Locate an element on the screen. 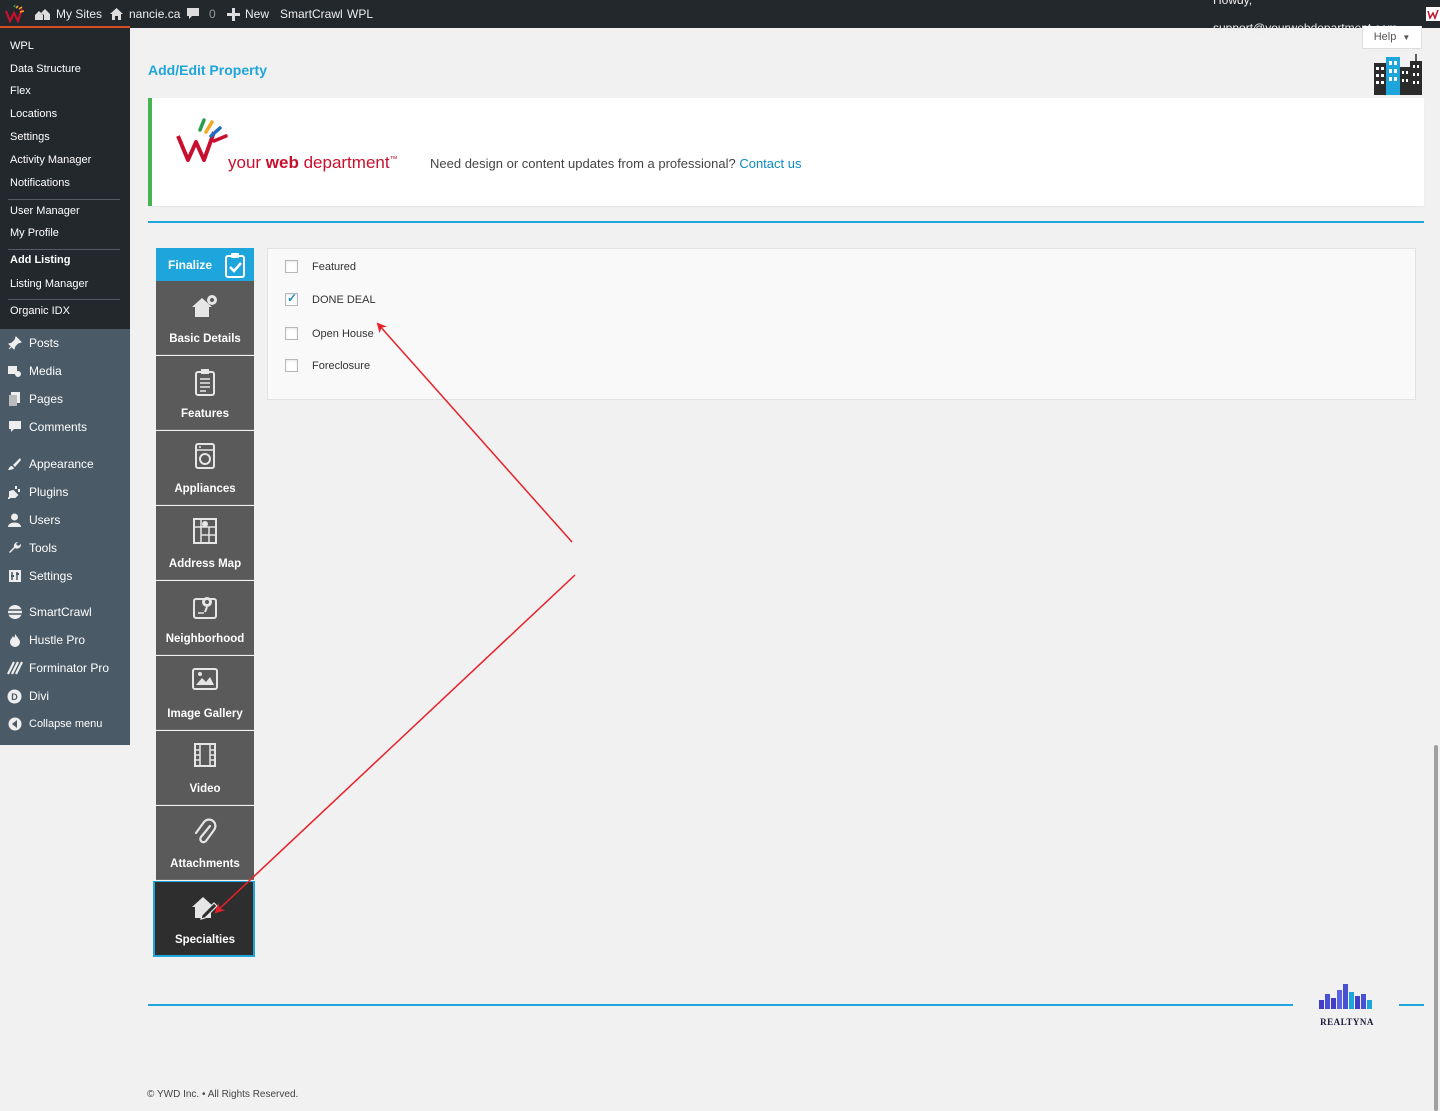 This screenshot has width=1440, height=1111. realtyna-logo: REALTYNA is located at coordinates (1347, 1005).